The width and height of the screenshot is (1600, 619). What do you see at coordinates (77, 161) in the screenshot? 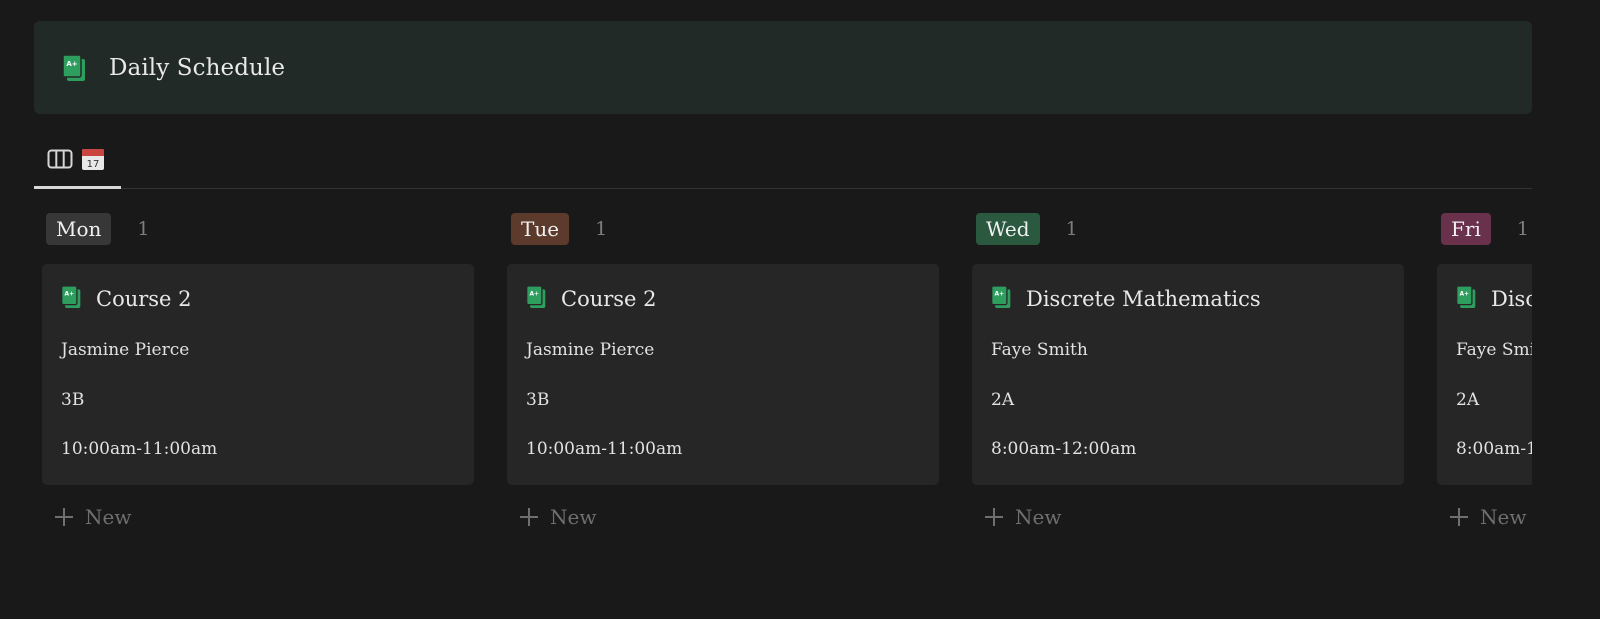
I see `tab-board-calendar: 17` at bounding box center [77, 161].